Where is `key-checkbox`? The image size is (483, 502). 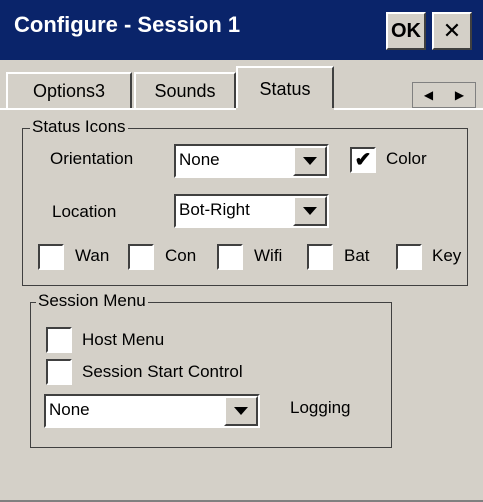 key-checkbox is located at coordinates (409, 257).